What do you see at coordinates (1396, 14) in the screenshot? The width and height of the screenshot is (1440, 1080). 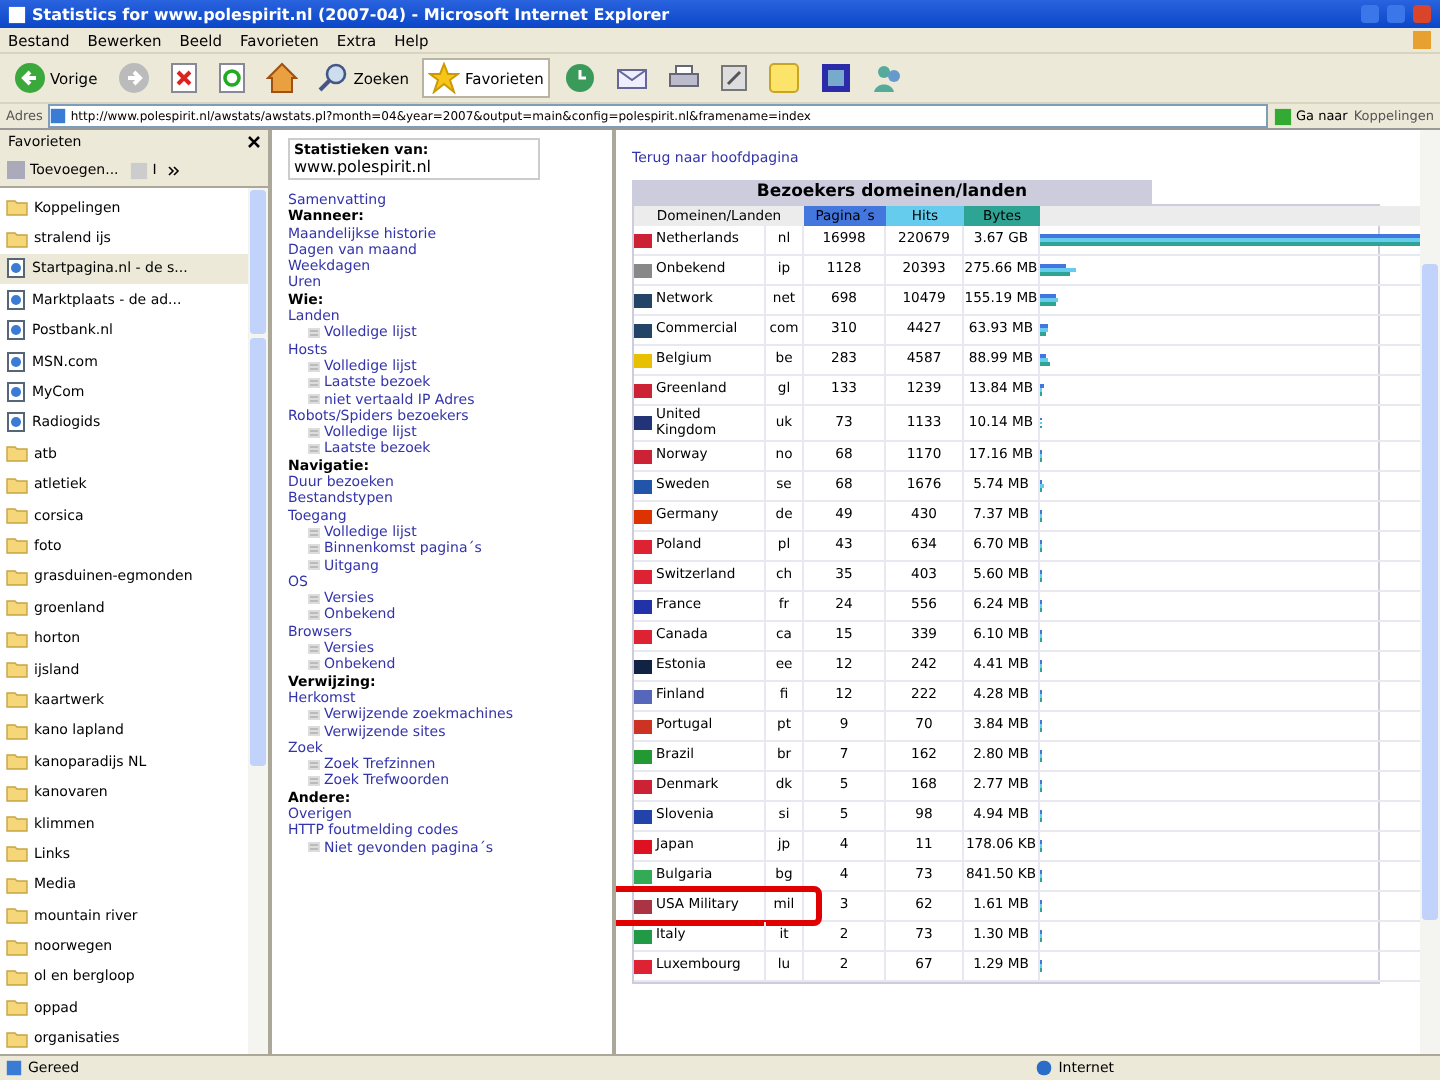 I see `maximize-icon` at bounding box center [1396, 14].